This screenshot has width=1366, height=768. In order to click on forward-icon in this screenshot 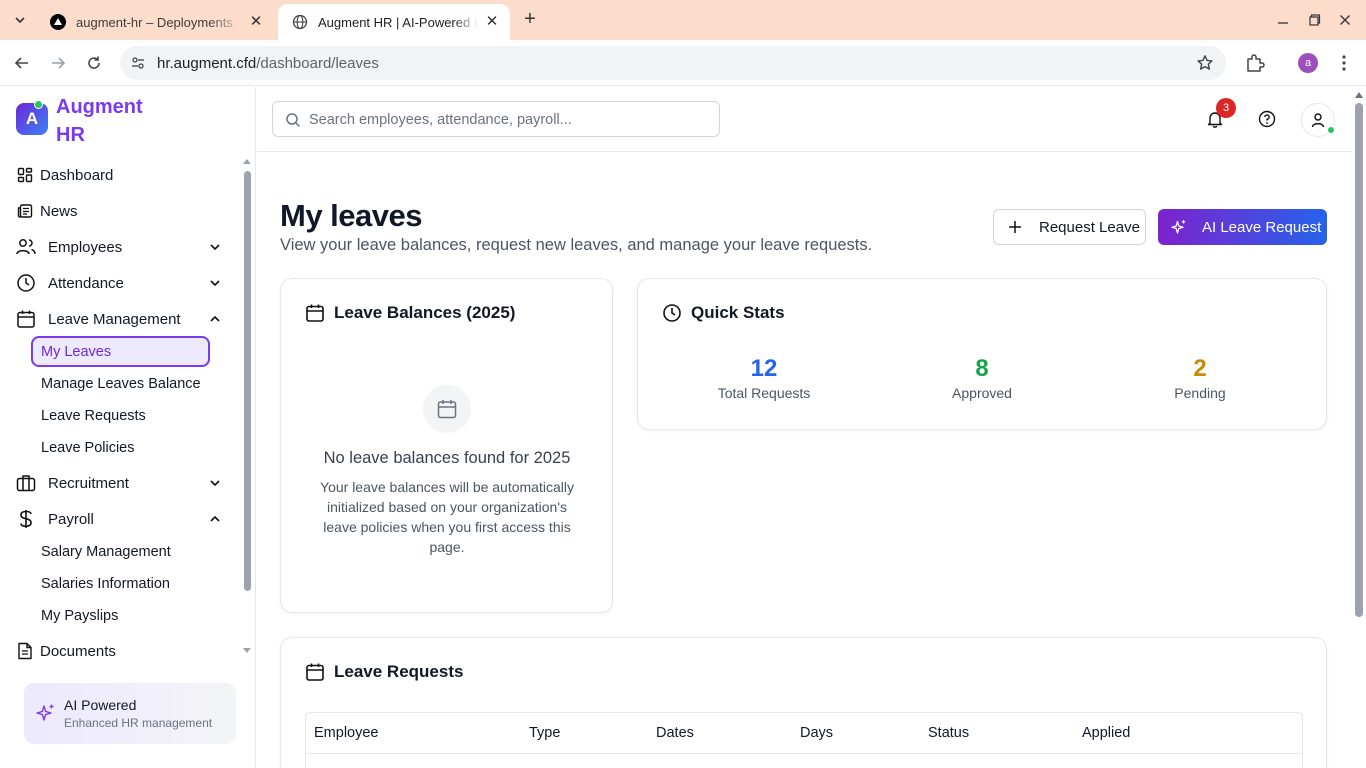, I will do `click(58, 63)`.